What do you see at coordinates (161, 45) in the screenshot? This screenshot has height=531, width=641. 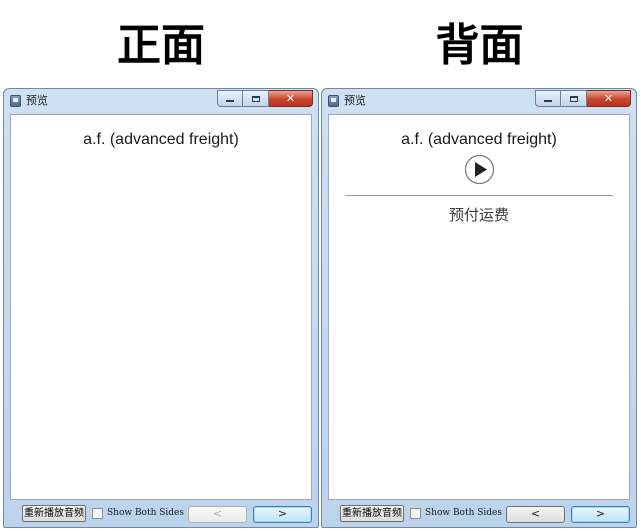 I see `front-heading: 正面` at bounding box center [161, 45].